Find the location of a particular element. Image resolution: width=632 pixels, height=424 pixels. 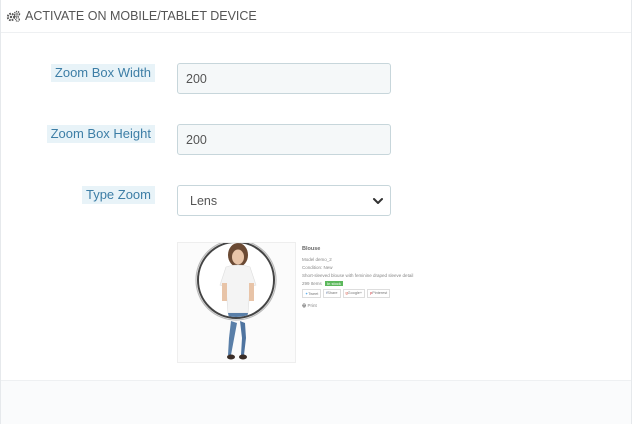

preview-product-name: Blouse is located at coordinates (311, 249).